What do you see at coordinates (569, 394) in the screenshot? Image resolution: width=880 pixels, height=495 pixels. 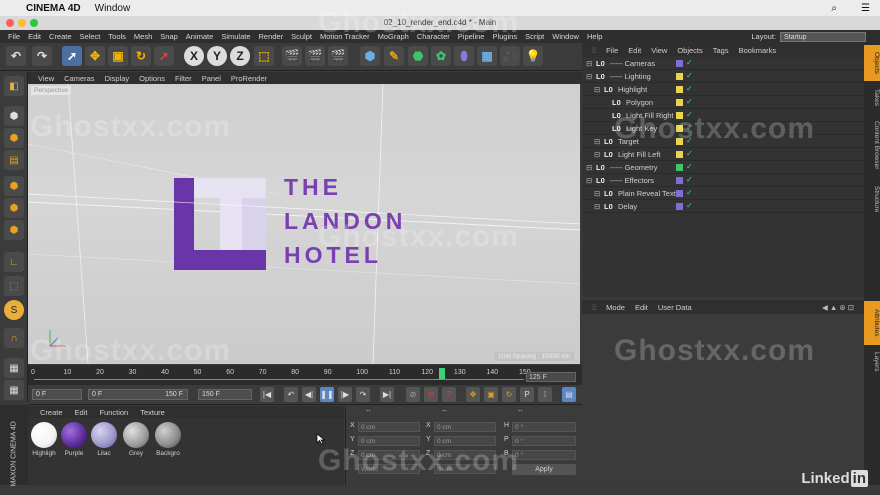 I see `timeline-window-icon: ▤` at bounding box center [569, 394].